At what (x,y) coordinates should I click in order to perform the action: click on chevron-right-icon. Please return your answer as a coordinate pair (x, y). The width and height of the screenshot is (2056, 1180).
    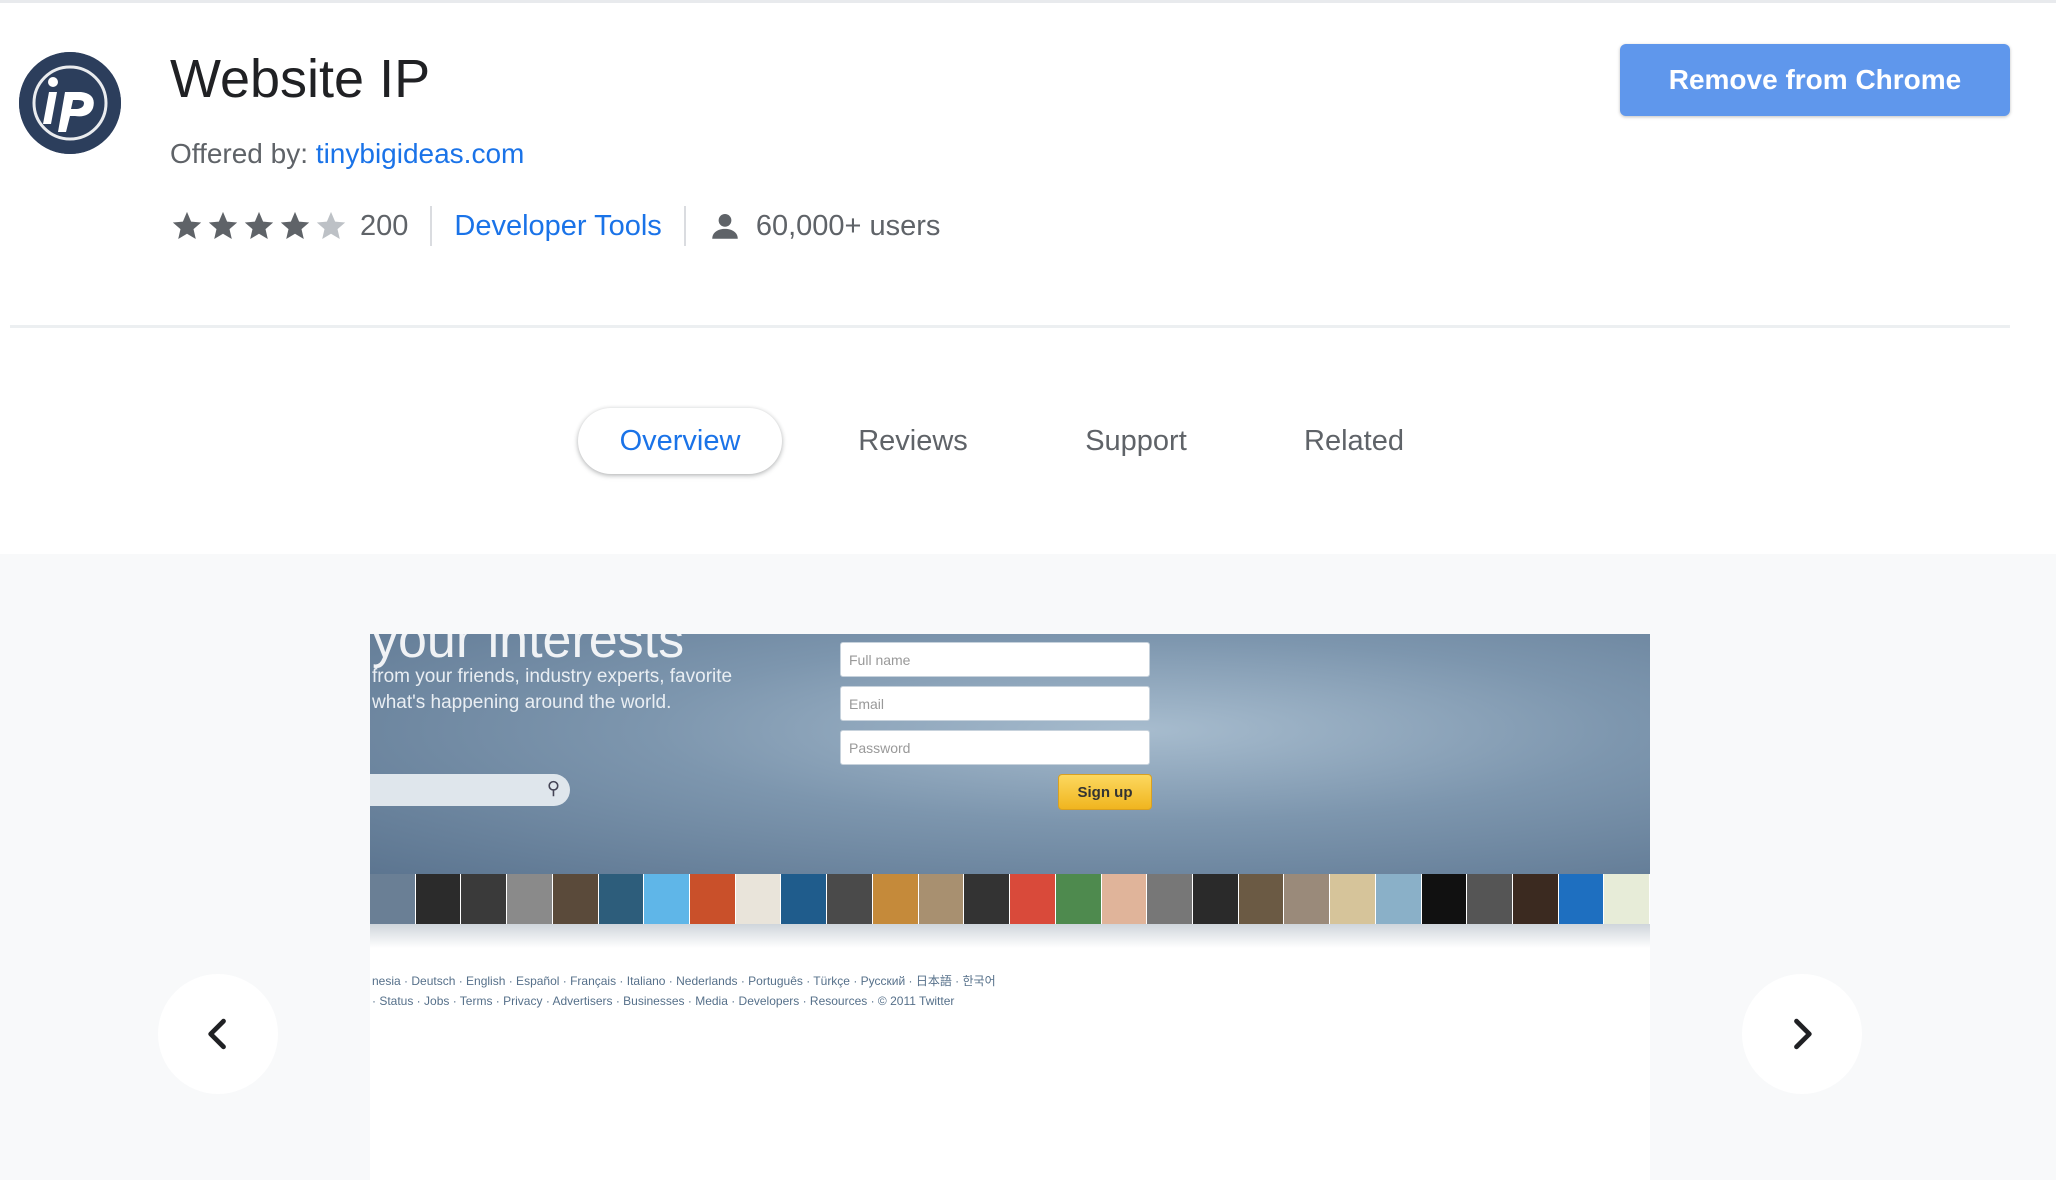
    Looking at the image, I should click on (1803, 1034).